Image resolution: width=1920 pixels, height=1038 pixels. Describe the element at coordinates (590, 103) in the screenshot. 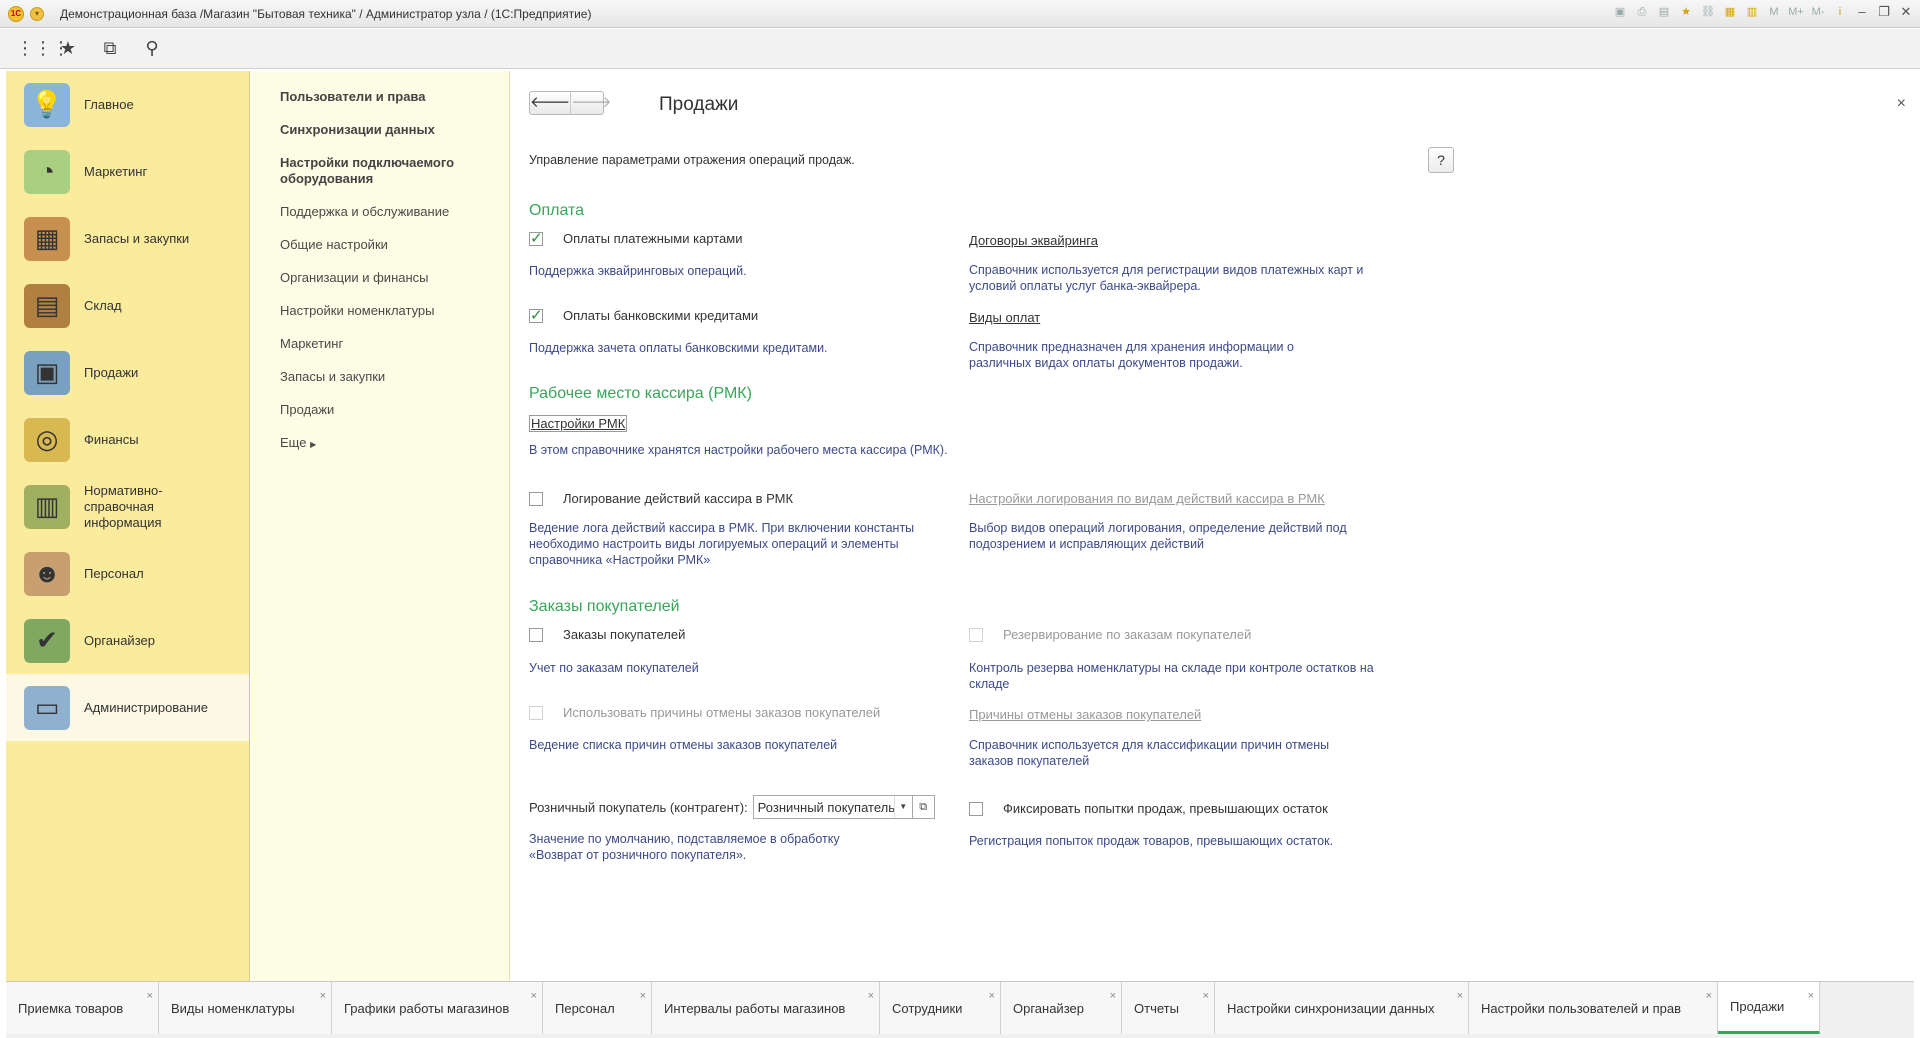

I see `forward-button: 🡒` at that location.